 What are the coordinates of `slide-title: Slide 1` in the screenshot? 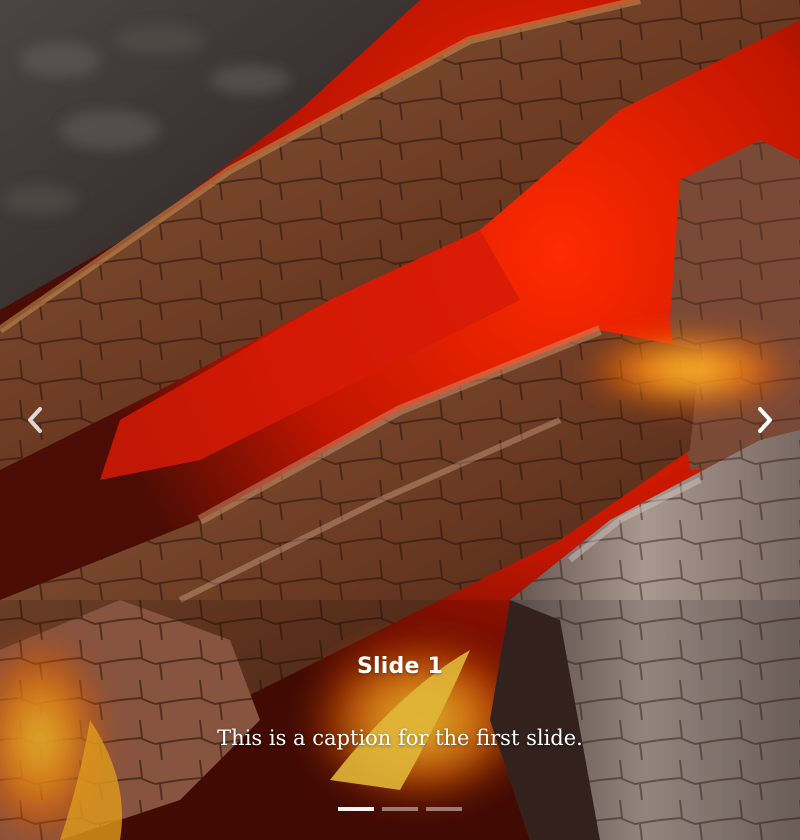 It's located at (400, 666).